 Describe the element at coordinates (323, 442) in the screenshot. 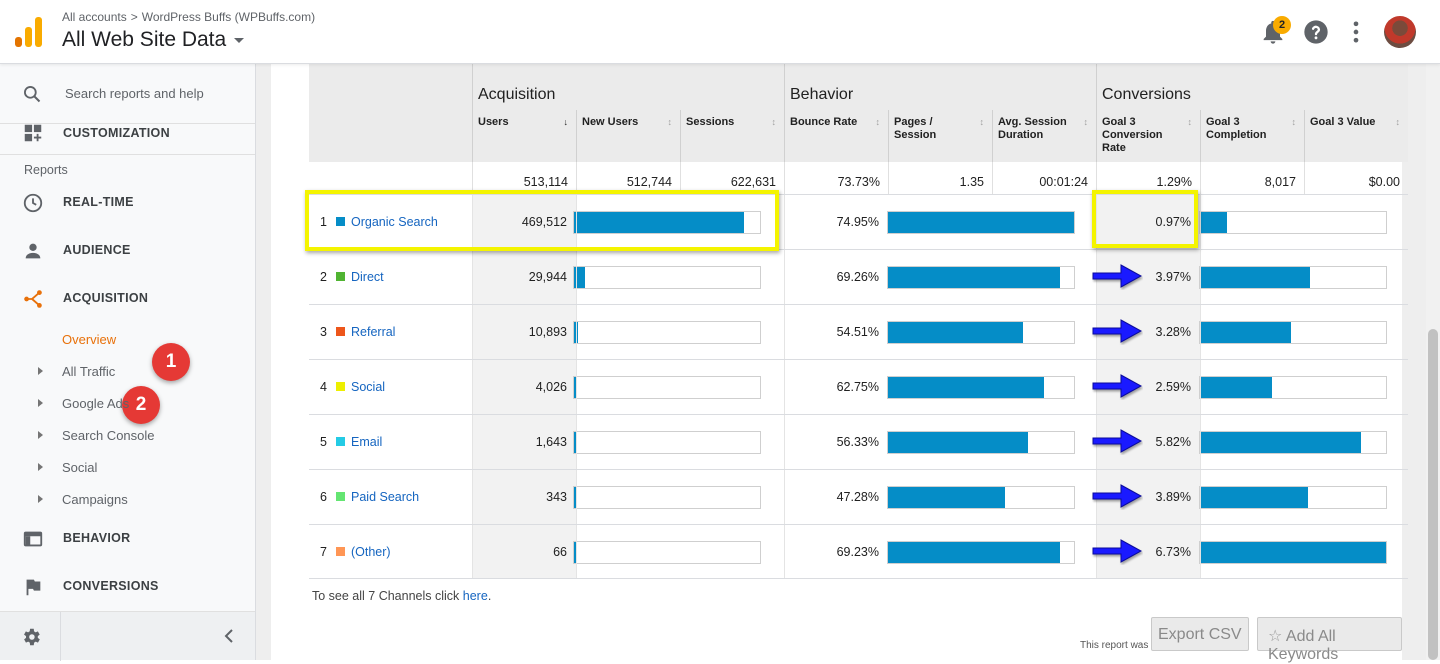

I see `row-index: 5` at that location.